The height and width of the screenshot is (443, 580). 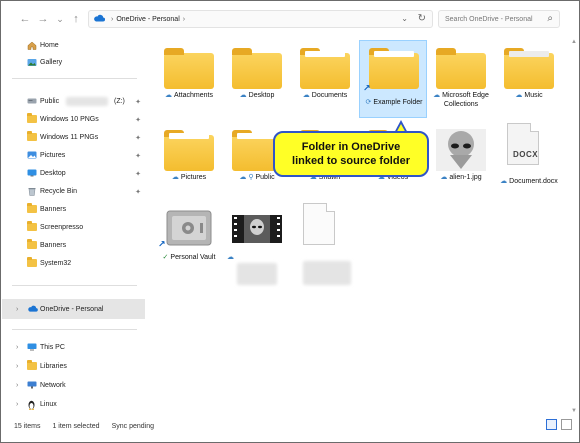 I want to click on sidebar-item-label: Banners, so click(x=53, y=209).